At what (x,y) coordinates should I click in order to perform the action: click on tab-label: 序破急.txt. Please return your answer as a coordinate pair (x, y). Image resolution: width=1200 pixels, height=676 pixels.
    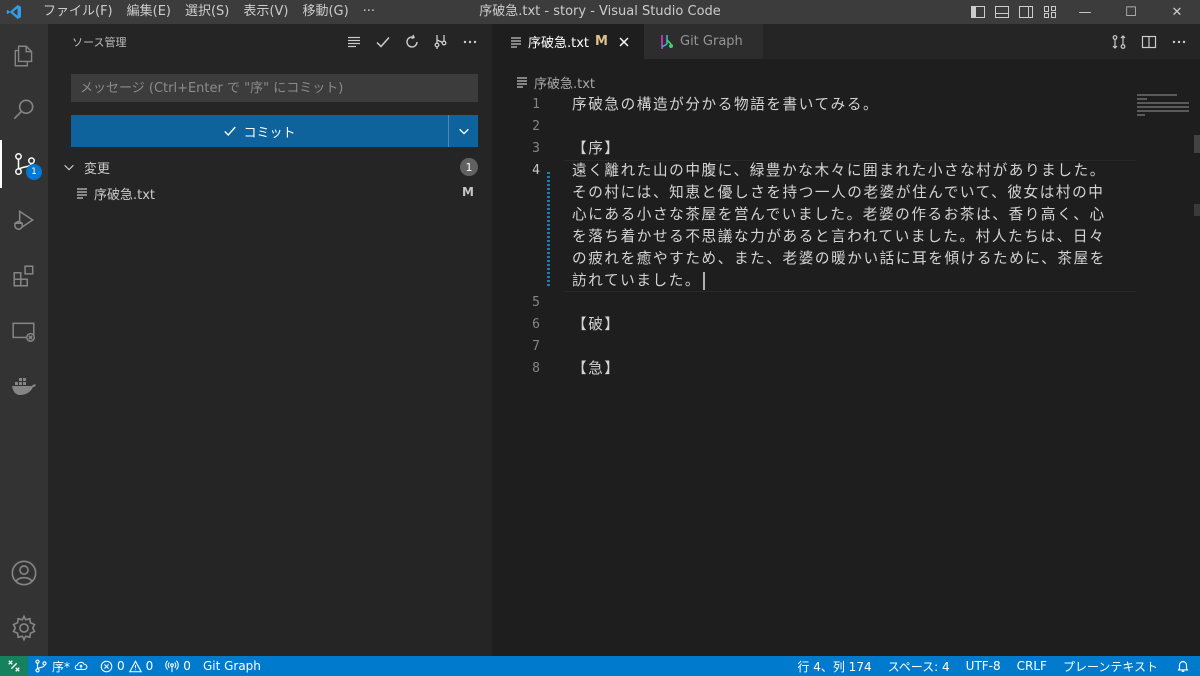
    Looking at the image, I should click on (559, 43).